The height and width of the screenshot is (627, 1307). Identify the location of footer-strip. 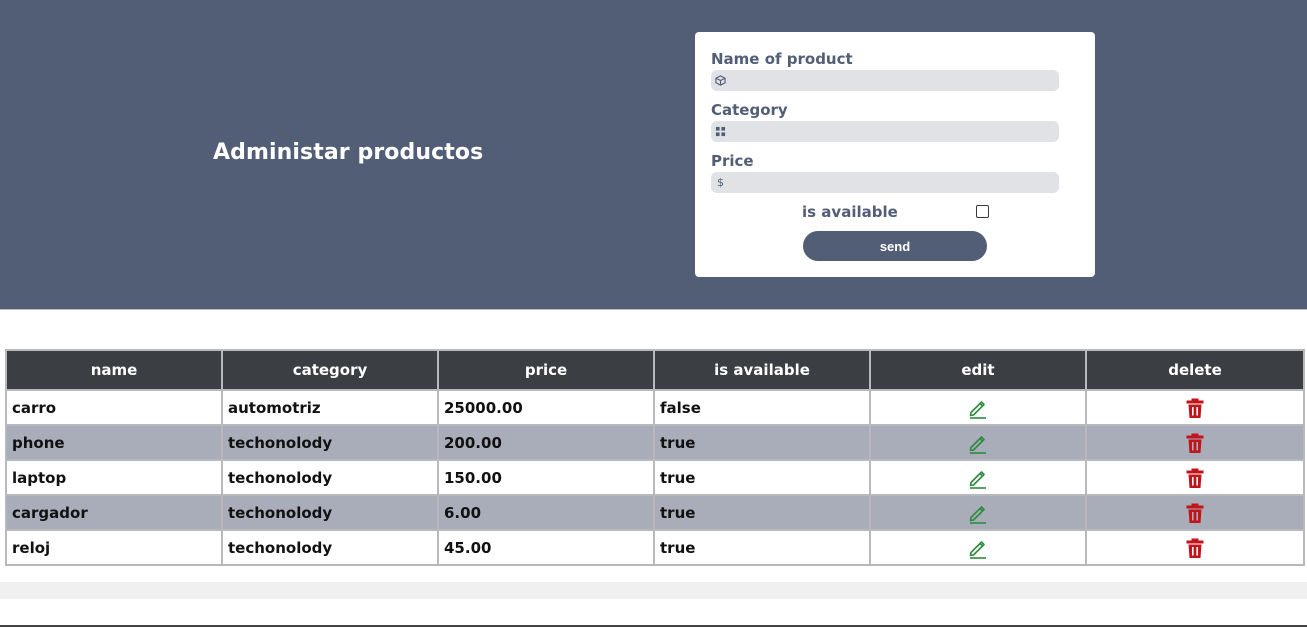
(653, 590).